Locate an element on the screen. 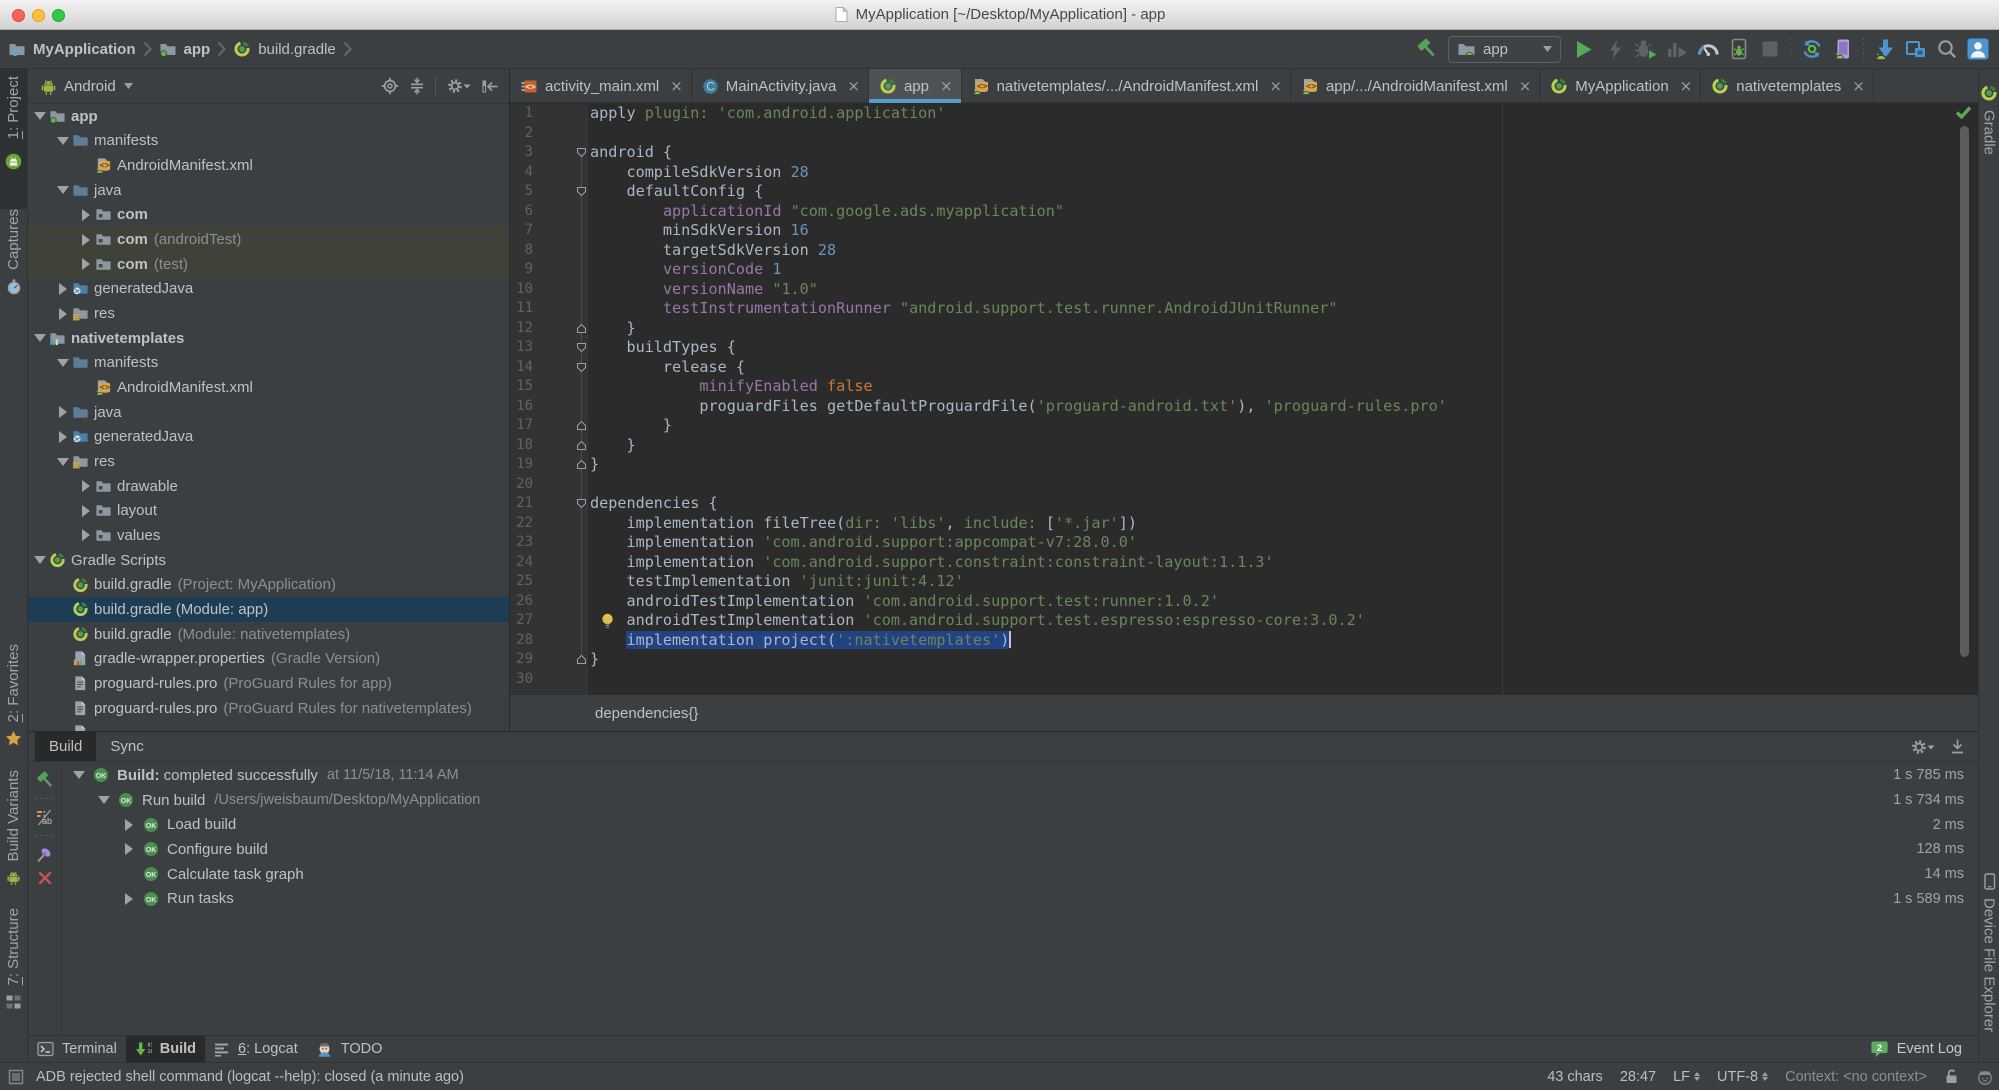  rerun-build-icon is located at coordinates (45, 780).